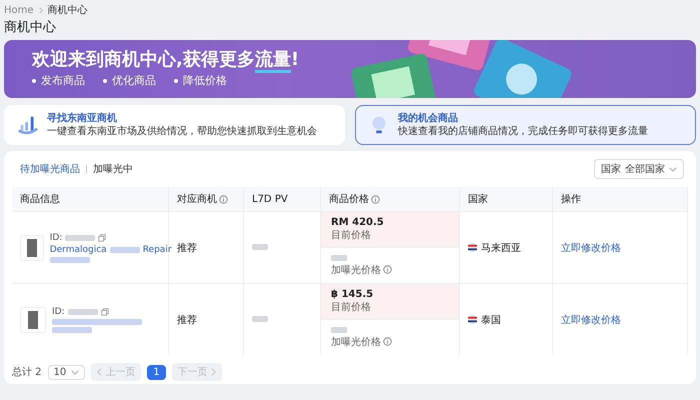 The width and height of the screenshot is (700, 400). Describe the element at coordinates (202, 199) in the screenshot. I see `column-header: 对应商机` at that location.